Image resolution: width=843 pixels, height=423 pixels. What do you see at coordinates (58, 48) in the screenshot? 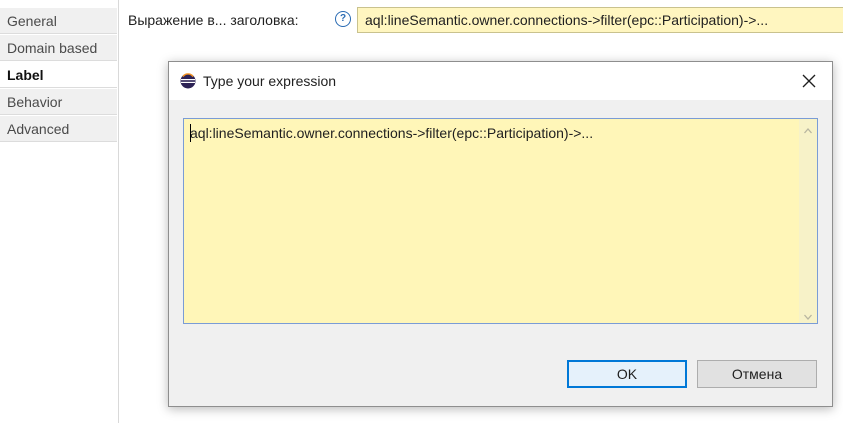
I see `tab-domain-based: Domain based` at bounding box center [58, 48].